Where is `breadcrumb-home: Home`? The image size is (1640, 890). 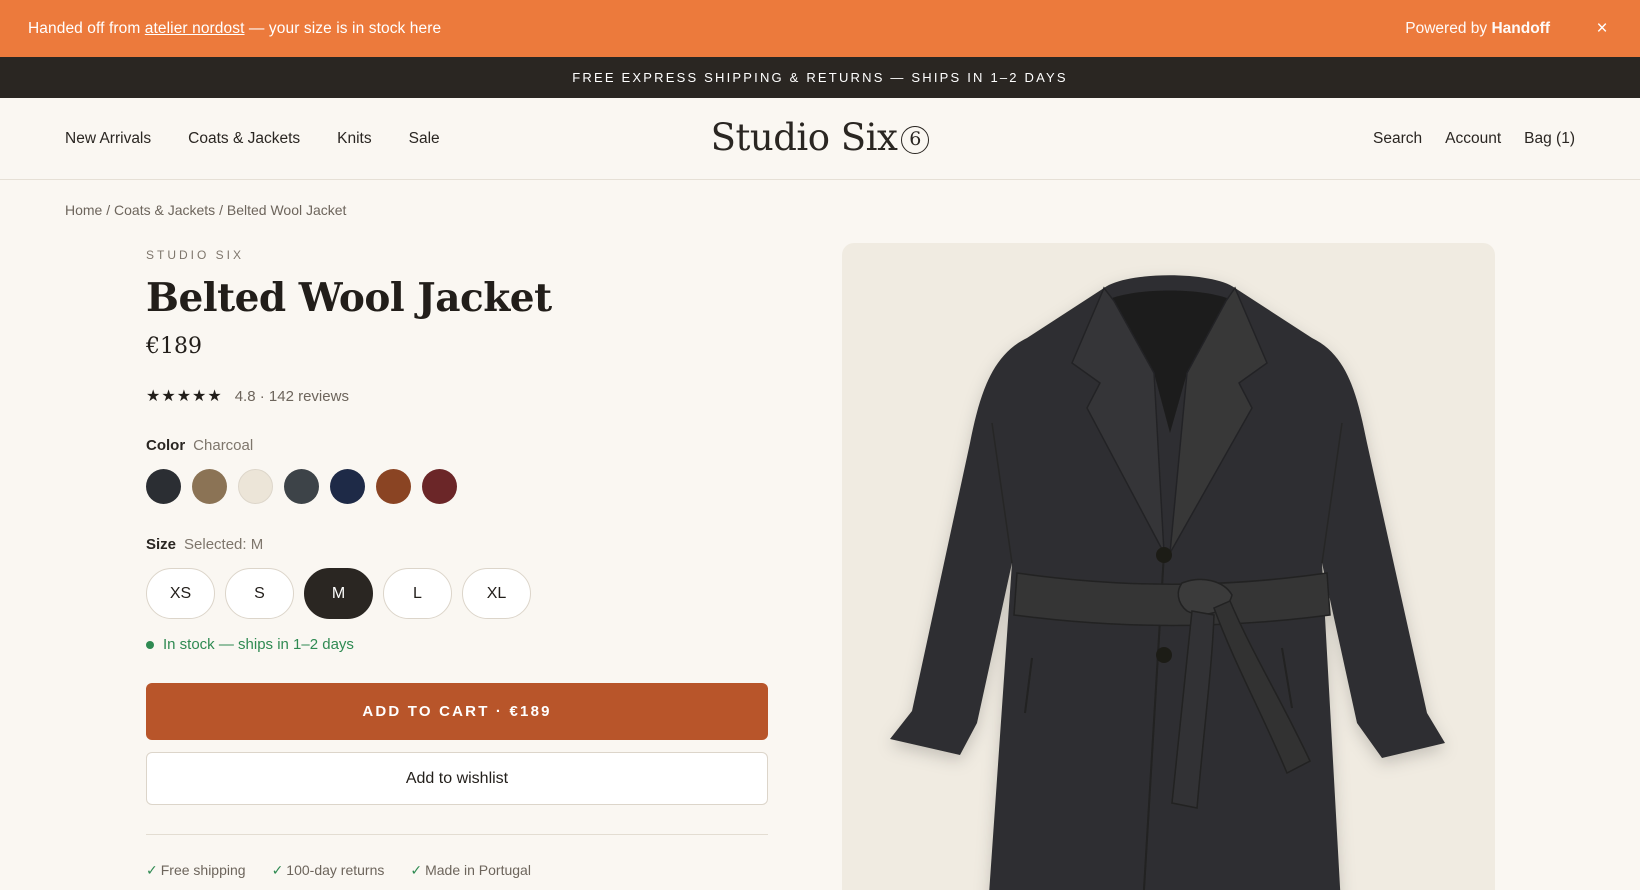 breadcrumb-home: Home is located at coordinates (83, 210).